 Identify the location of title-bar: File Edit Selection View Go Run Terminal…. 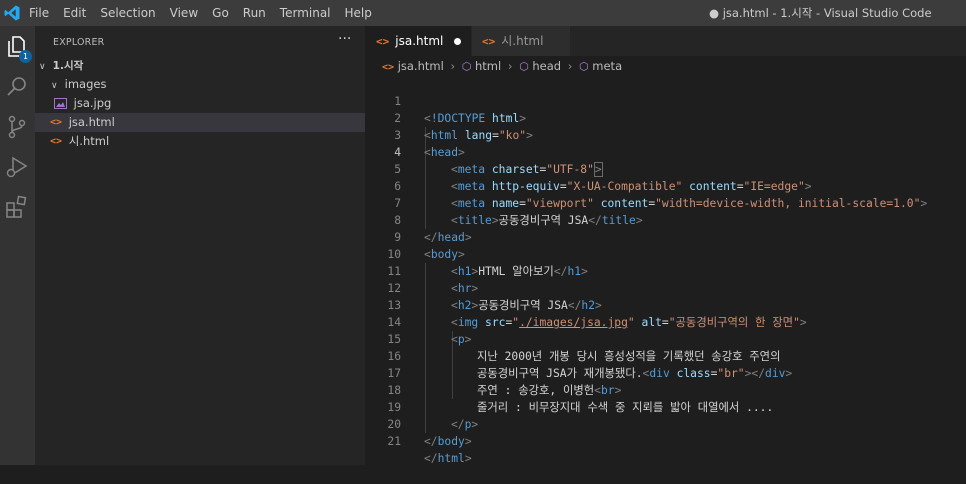
(483, 13).